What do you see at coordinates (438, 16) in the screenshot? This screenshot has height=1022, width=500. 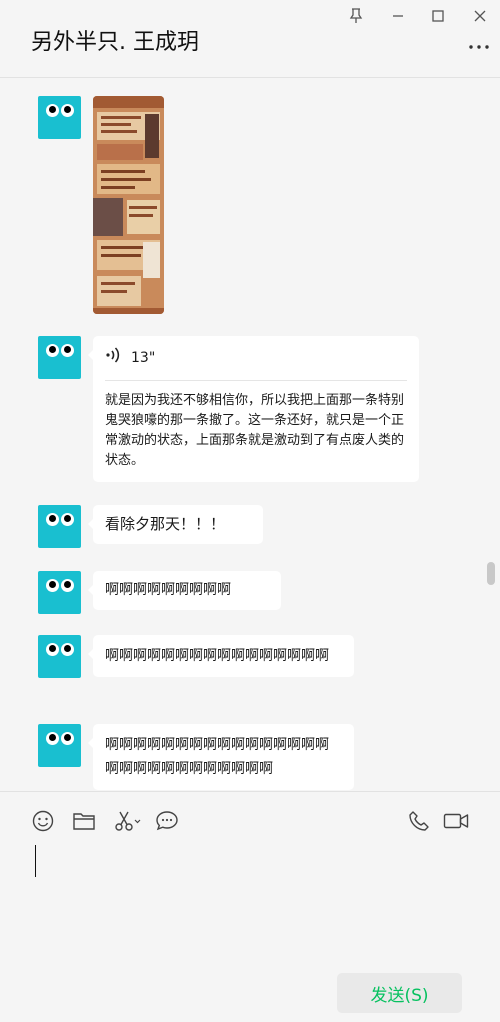 I see `maximize-icon` at bounding box center [438, 16].